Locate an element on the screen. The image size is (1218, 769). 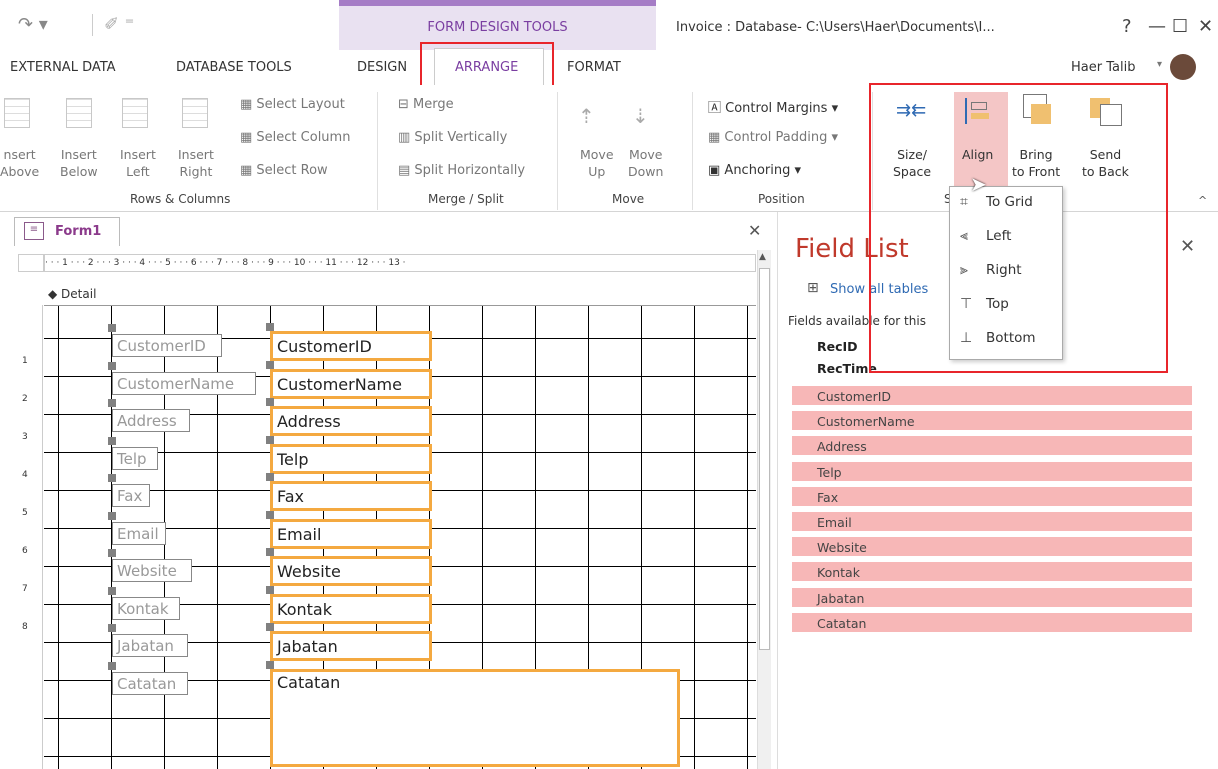
collapse-ribbon-icon: ^ is located at coordinates (1202, 200).